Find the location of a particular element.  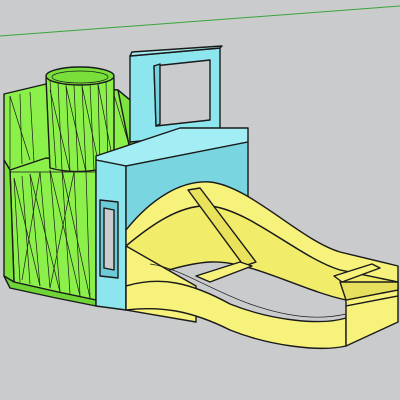

center-block-slot-inner is located at coordinates (109, 239).